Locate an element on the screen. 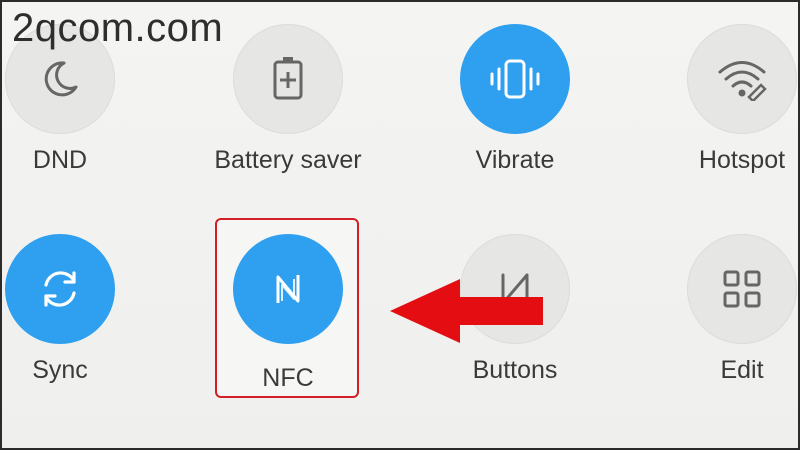  tile-sync: Sync is located at coordinates (71, 334).